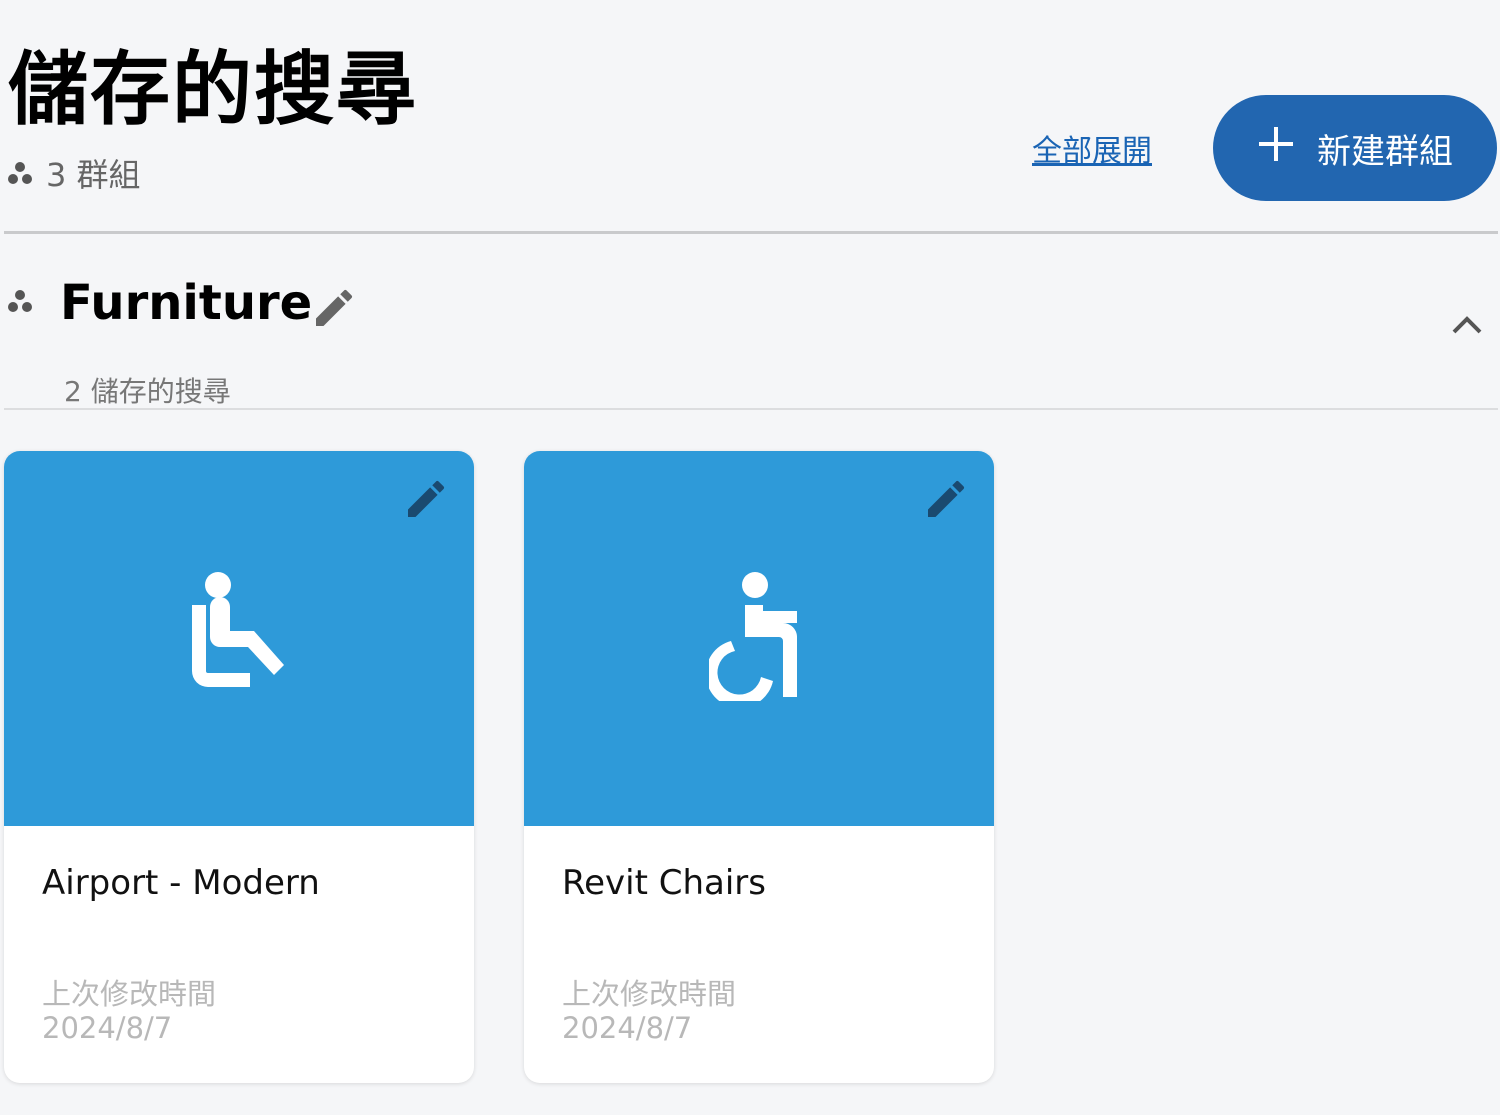 The image size is (1500, 1115). Describe the element at coordinates (186, 303) in the screenshot. I see `group-name: Furniture` at that location.